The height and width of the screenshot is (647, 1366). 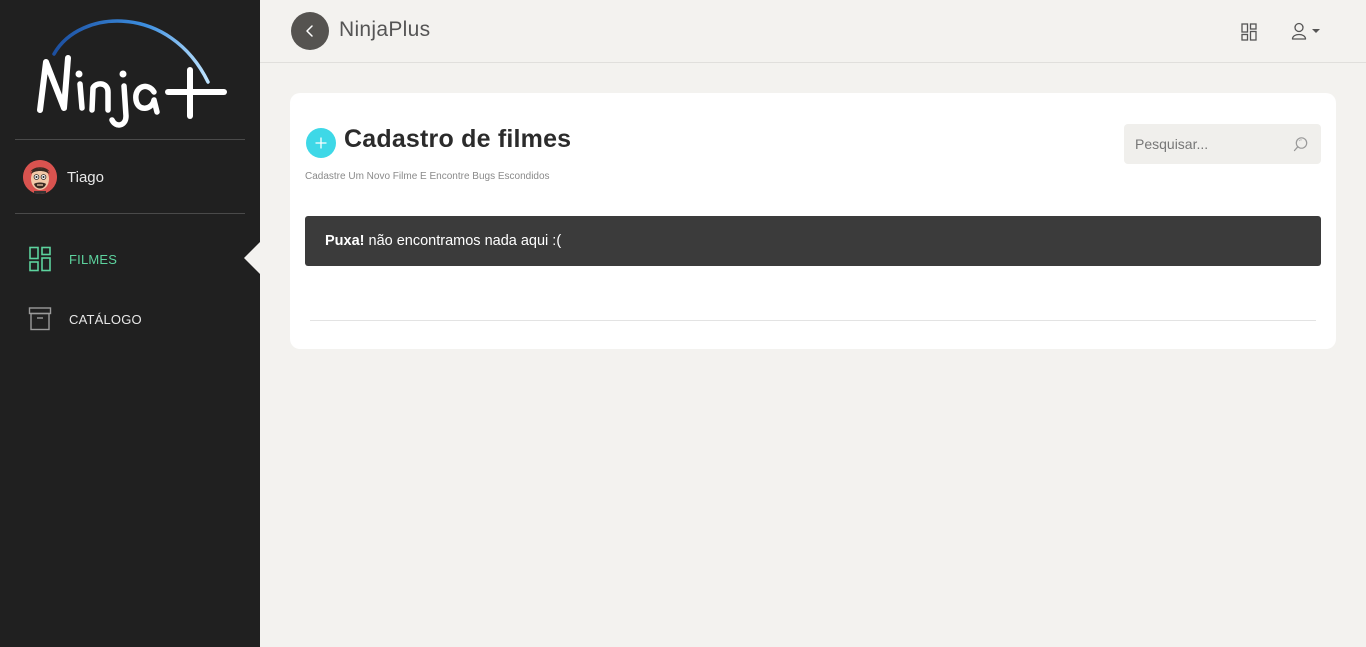 What do you see at coordinates (465, 241) in the screenshot?
I see `alert-message: não encontramos nada aqui :(` at bounding box center [465, 241].